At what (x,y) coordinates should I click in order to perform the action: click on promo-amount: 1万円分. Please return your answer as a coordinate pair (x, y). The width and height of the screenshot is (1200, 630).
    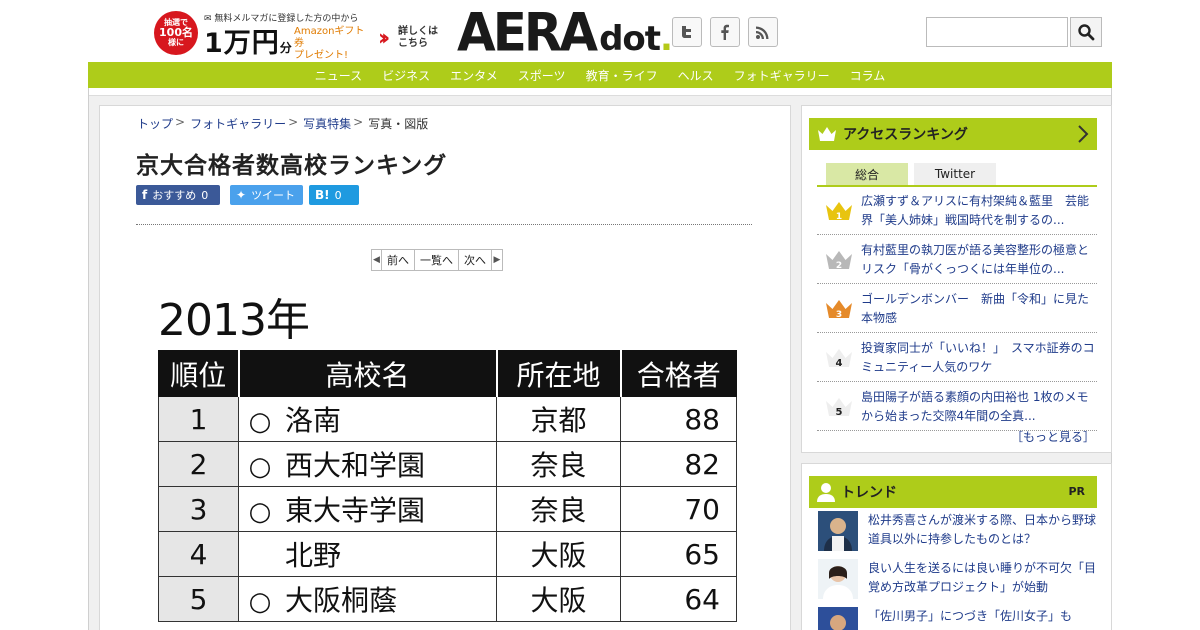
    Looking at the image, I should click on (248, 40).